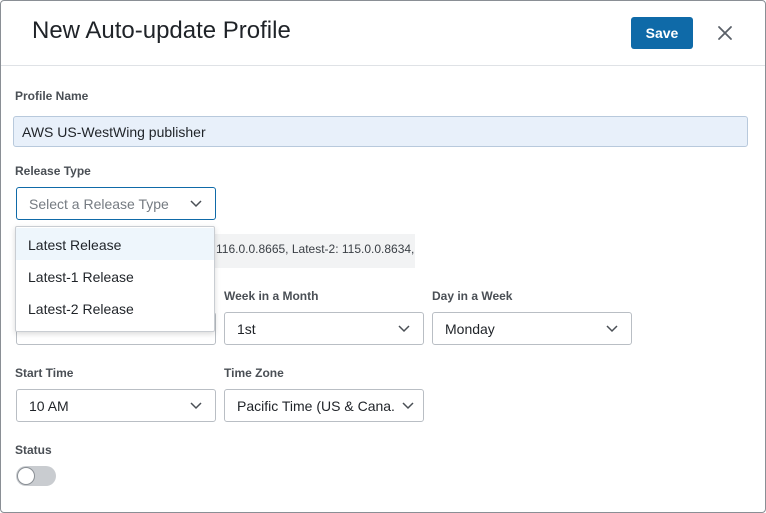  I want to click on profile-name-input, so click(380, 131).